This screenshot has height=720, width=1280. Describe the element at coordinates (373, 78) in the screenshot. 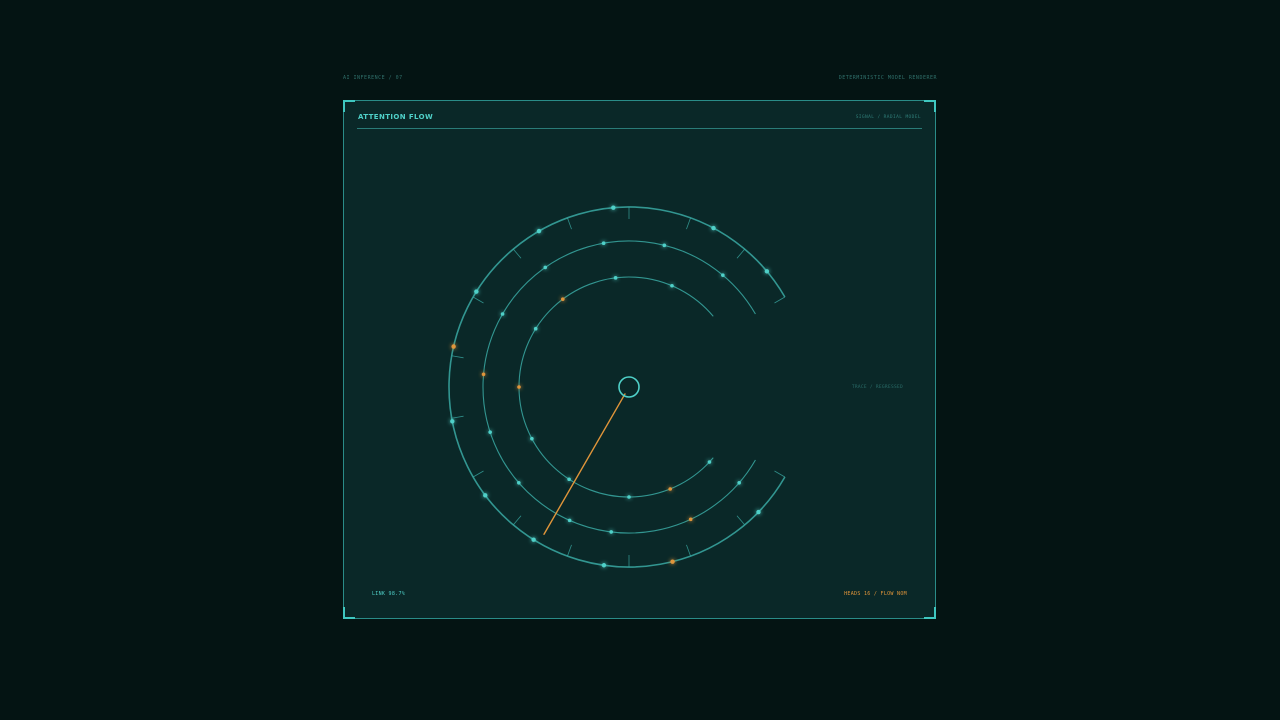

I see `header-left-label: AI INFERENCE / 07` at that location.